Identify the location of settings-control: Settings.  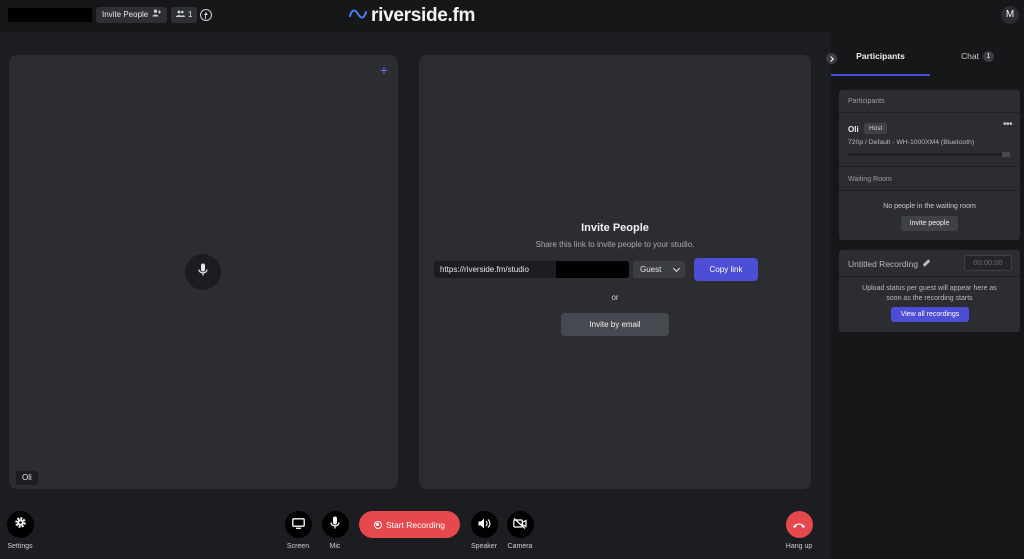
(20, 530).